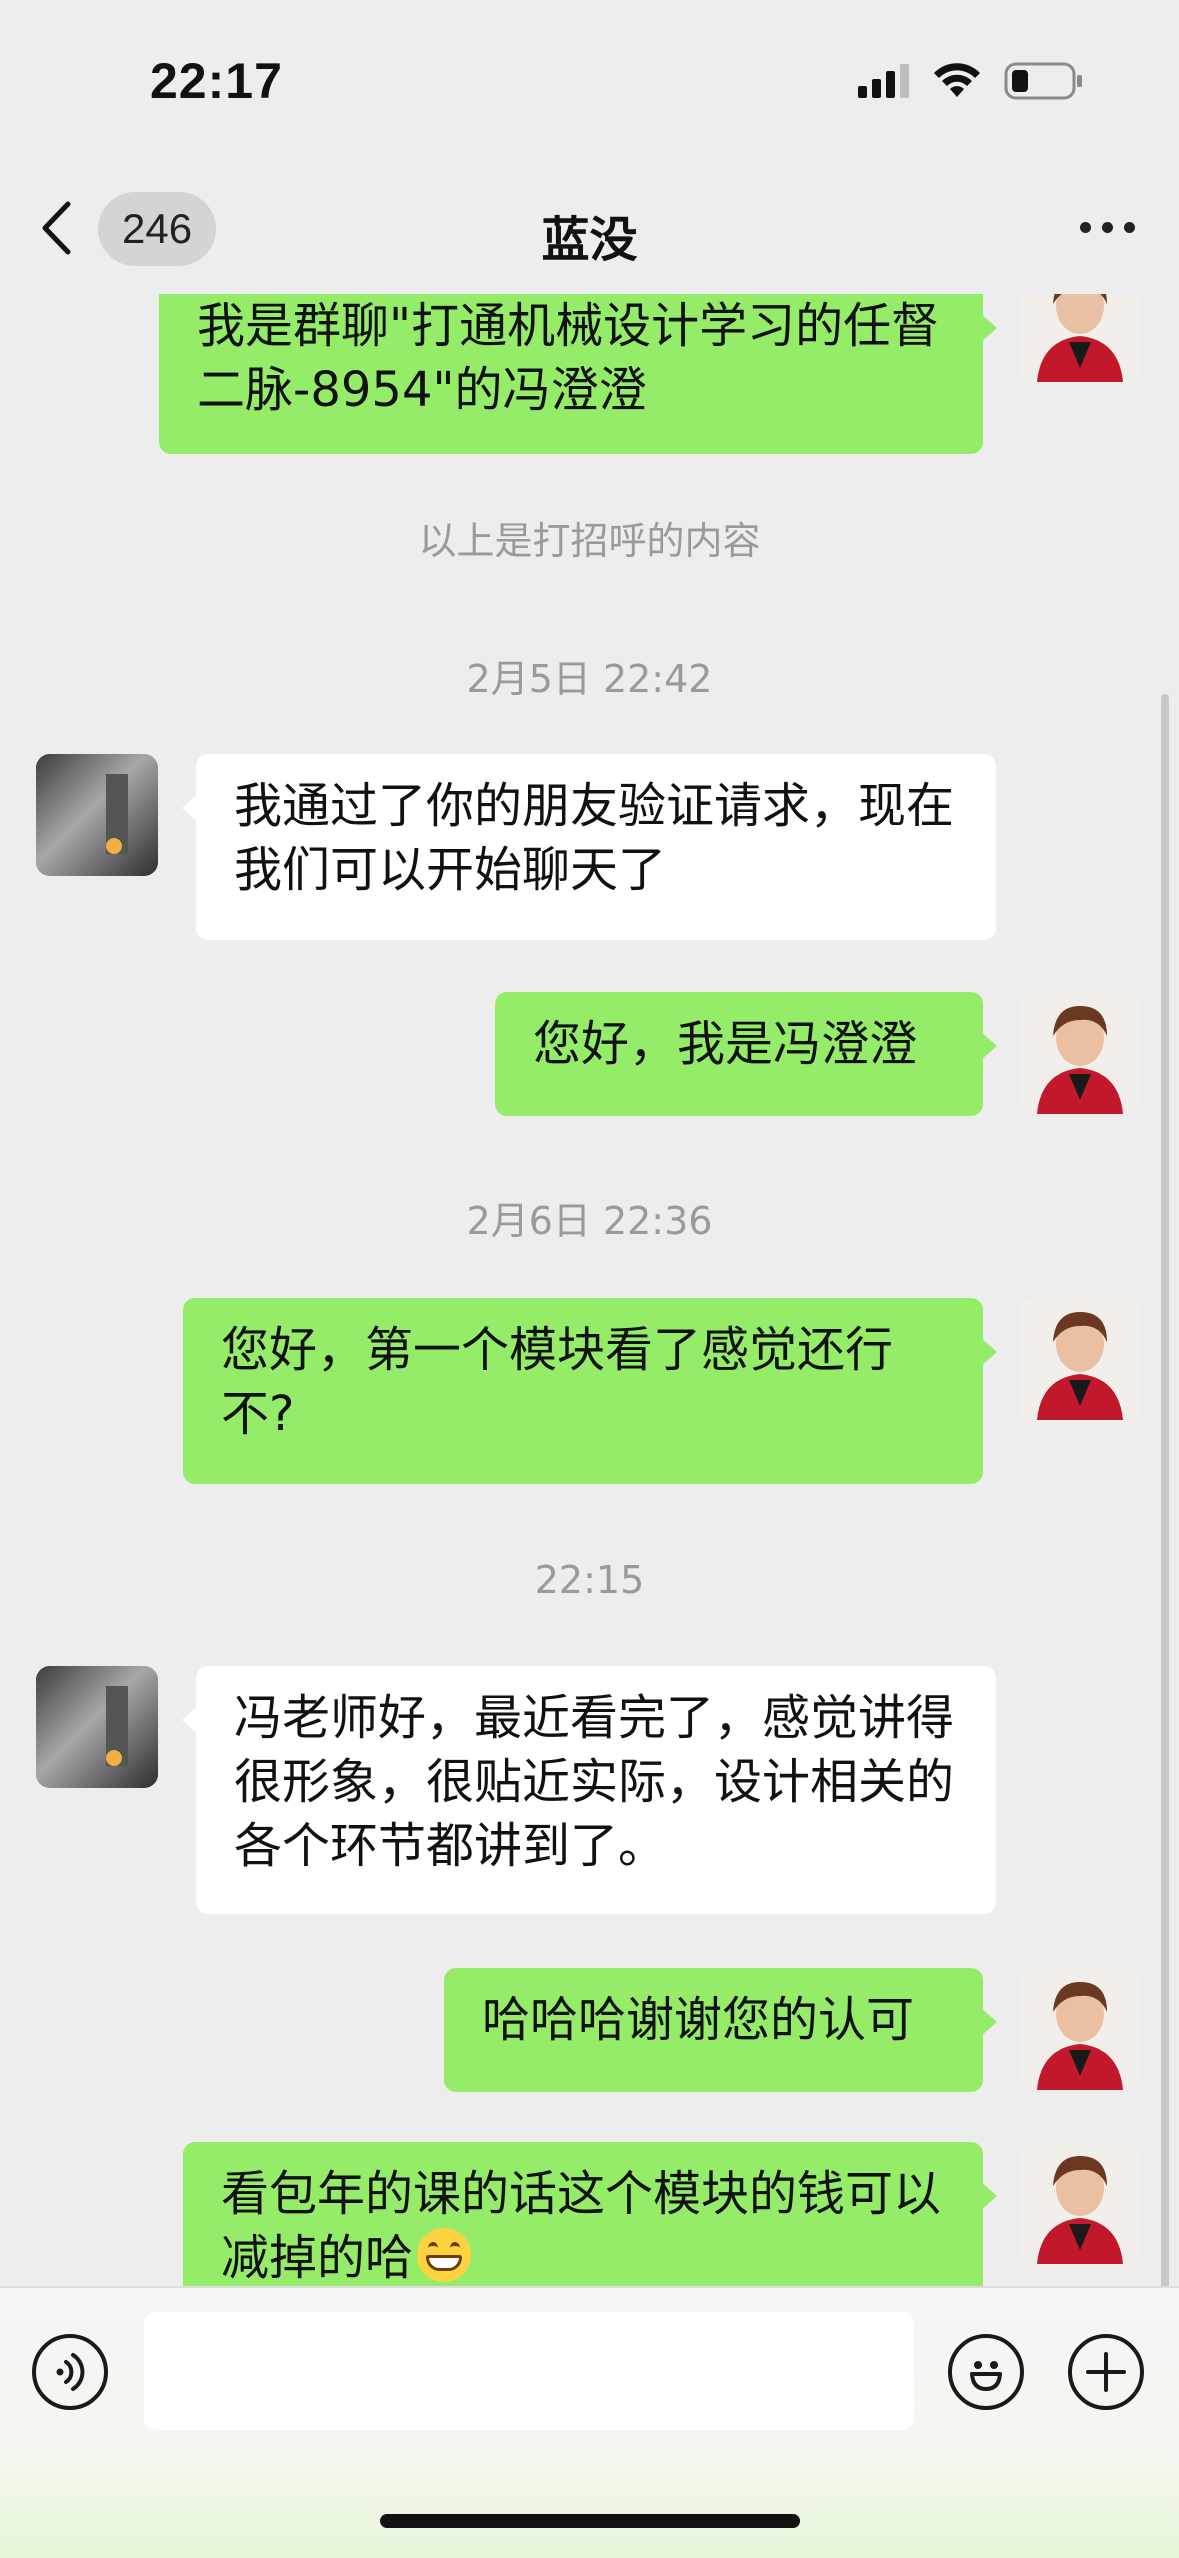 The height and width of the screenshot is (2558, 1179). I want to click on message-text: 看包年的课的话这个模块的钱可以减掉的哈, so click(581, 2226).